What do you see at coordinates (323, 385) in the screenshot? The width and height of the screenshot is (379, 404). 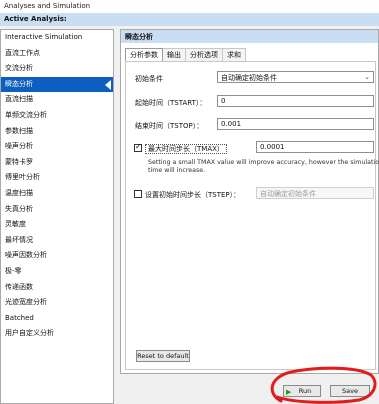 I see `red-circle-annotation` at bounding box center [323, 385].